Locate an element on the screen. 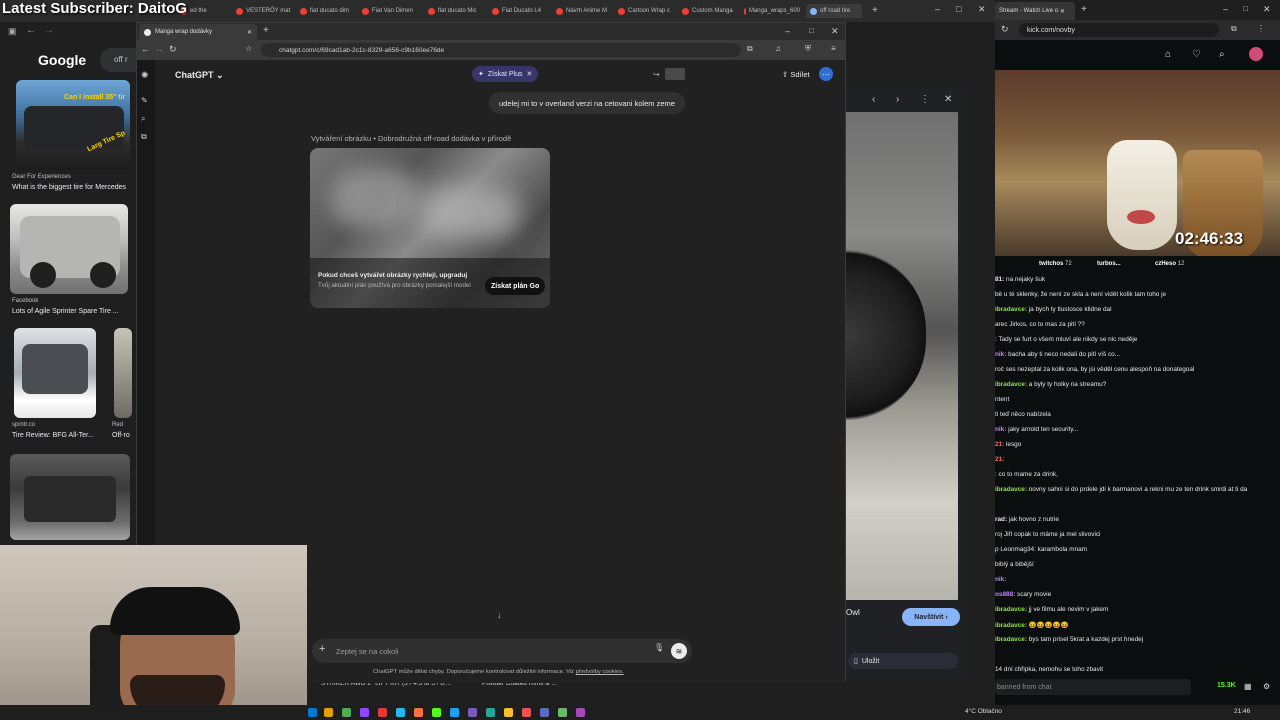 This screenshot has height=720, width=1280. more-vert-icon: ⋮ is located at coordinates (925, 99).